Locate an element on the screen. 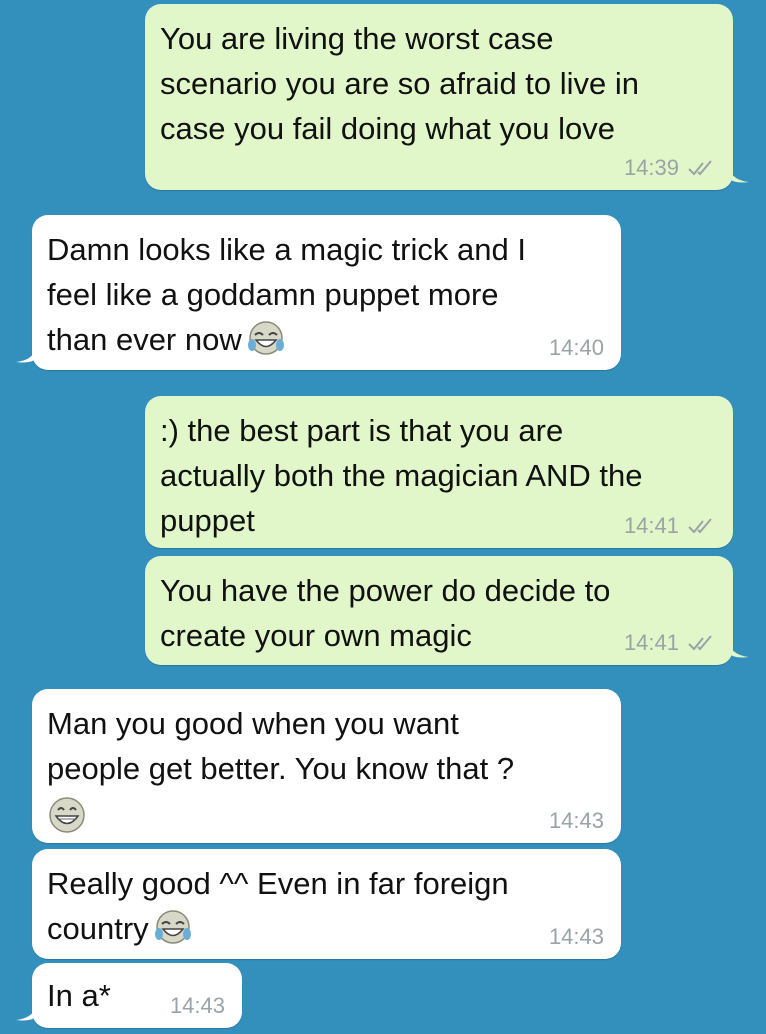  message-timestamp: 14:39 is located at coordinates (651, 167).